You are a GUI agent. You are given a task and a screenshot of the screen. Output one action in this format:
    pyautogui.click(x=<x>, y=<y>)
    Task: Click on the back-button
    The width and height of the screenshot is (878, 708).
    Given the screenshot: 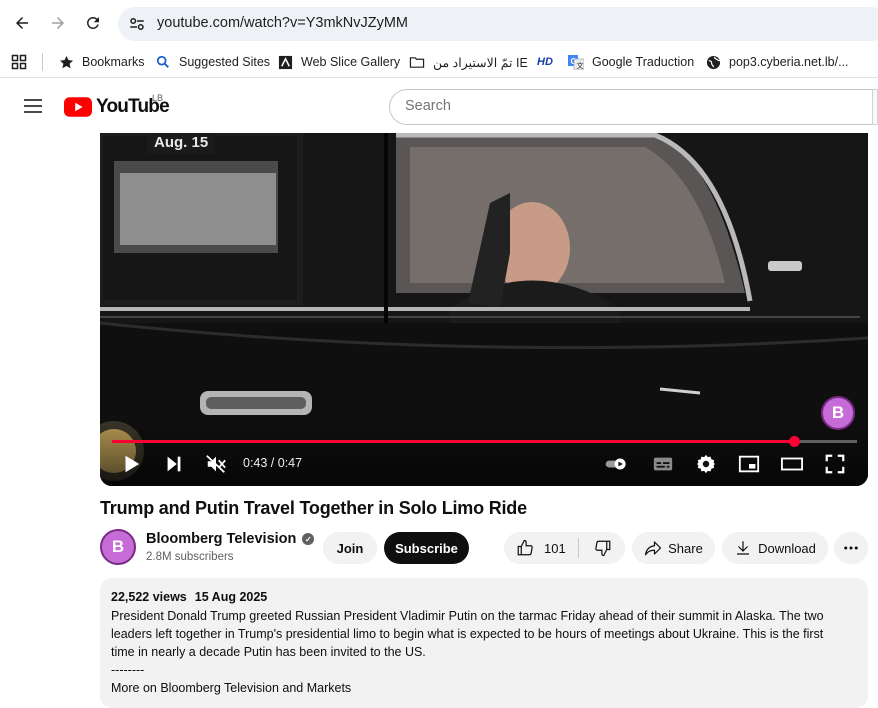 What is the action you would take?
    pyautogui.click(x=22, y=23)
    